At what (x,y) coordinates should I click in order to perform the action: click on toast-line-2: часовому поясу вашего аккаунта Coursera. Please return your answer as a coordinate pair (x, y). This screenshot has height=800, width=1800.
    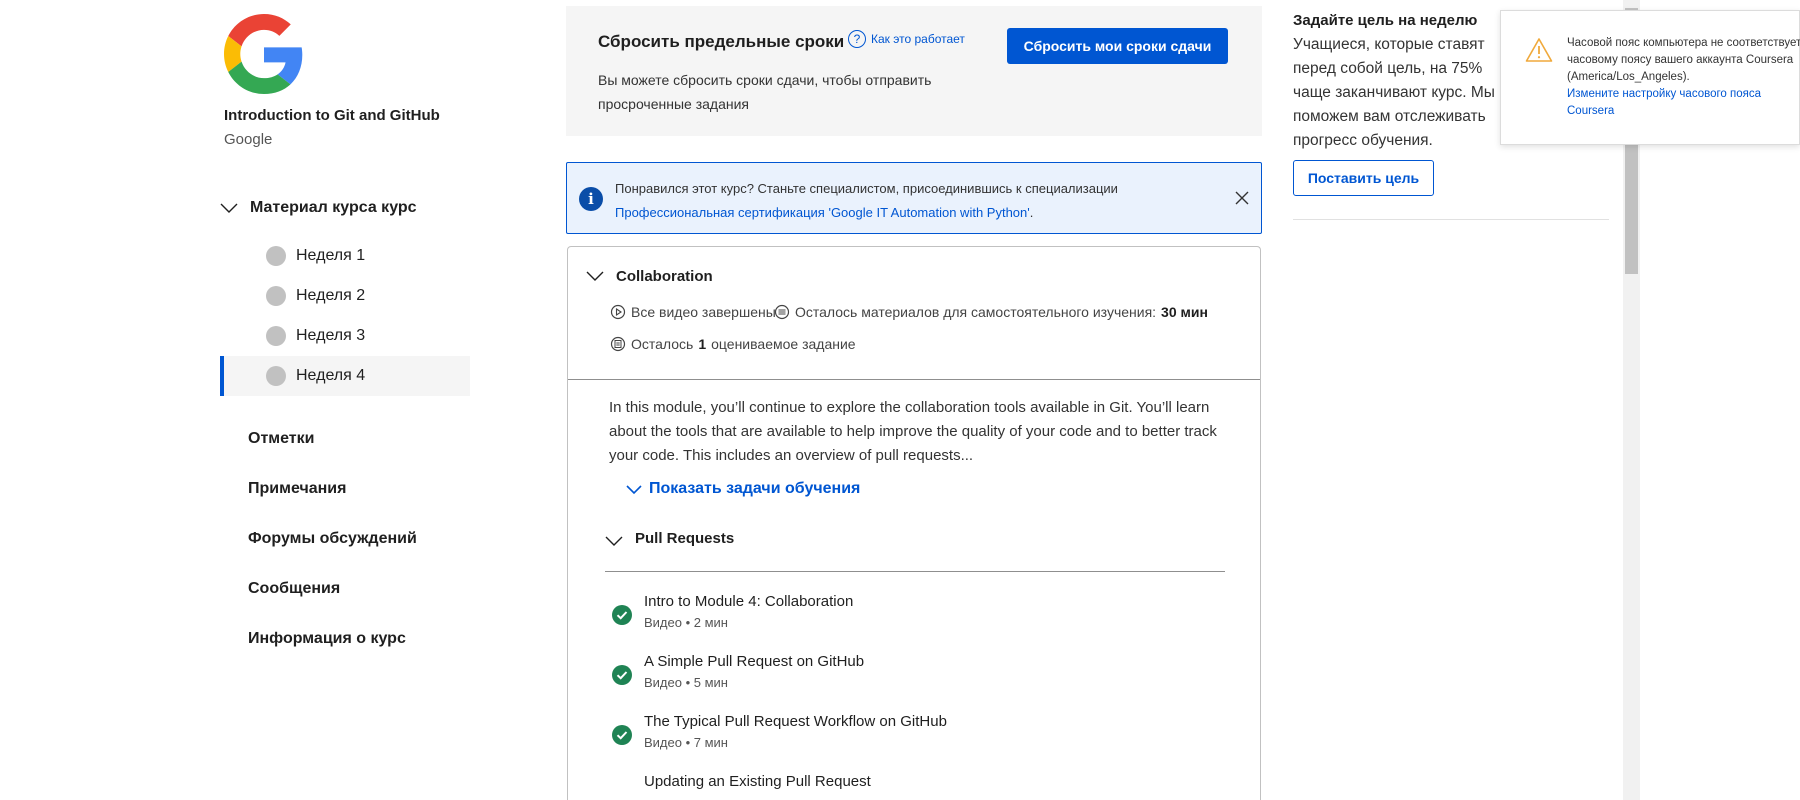
    Looking at the image, I should click on (1680, 60).